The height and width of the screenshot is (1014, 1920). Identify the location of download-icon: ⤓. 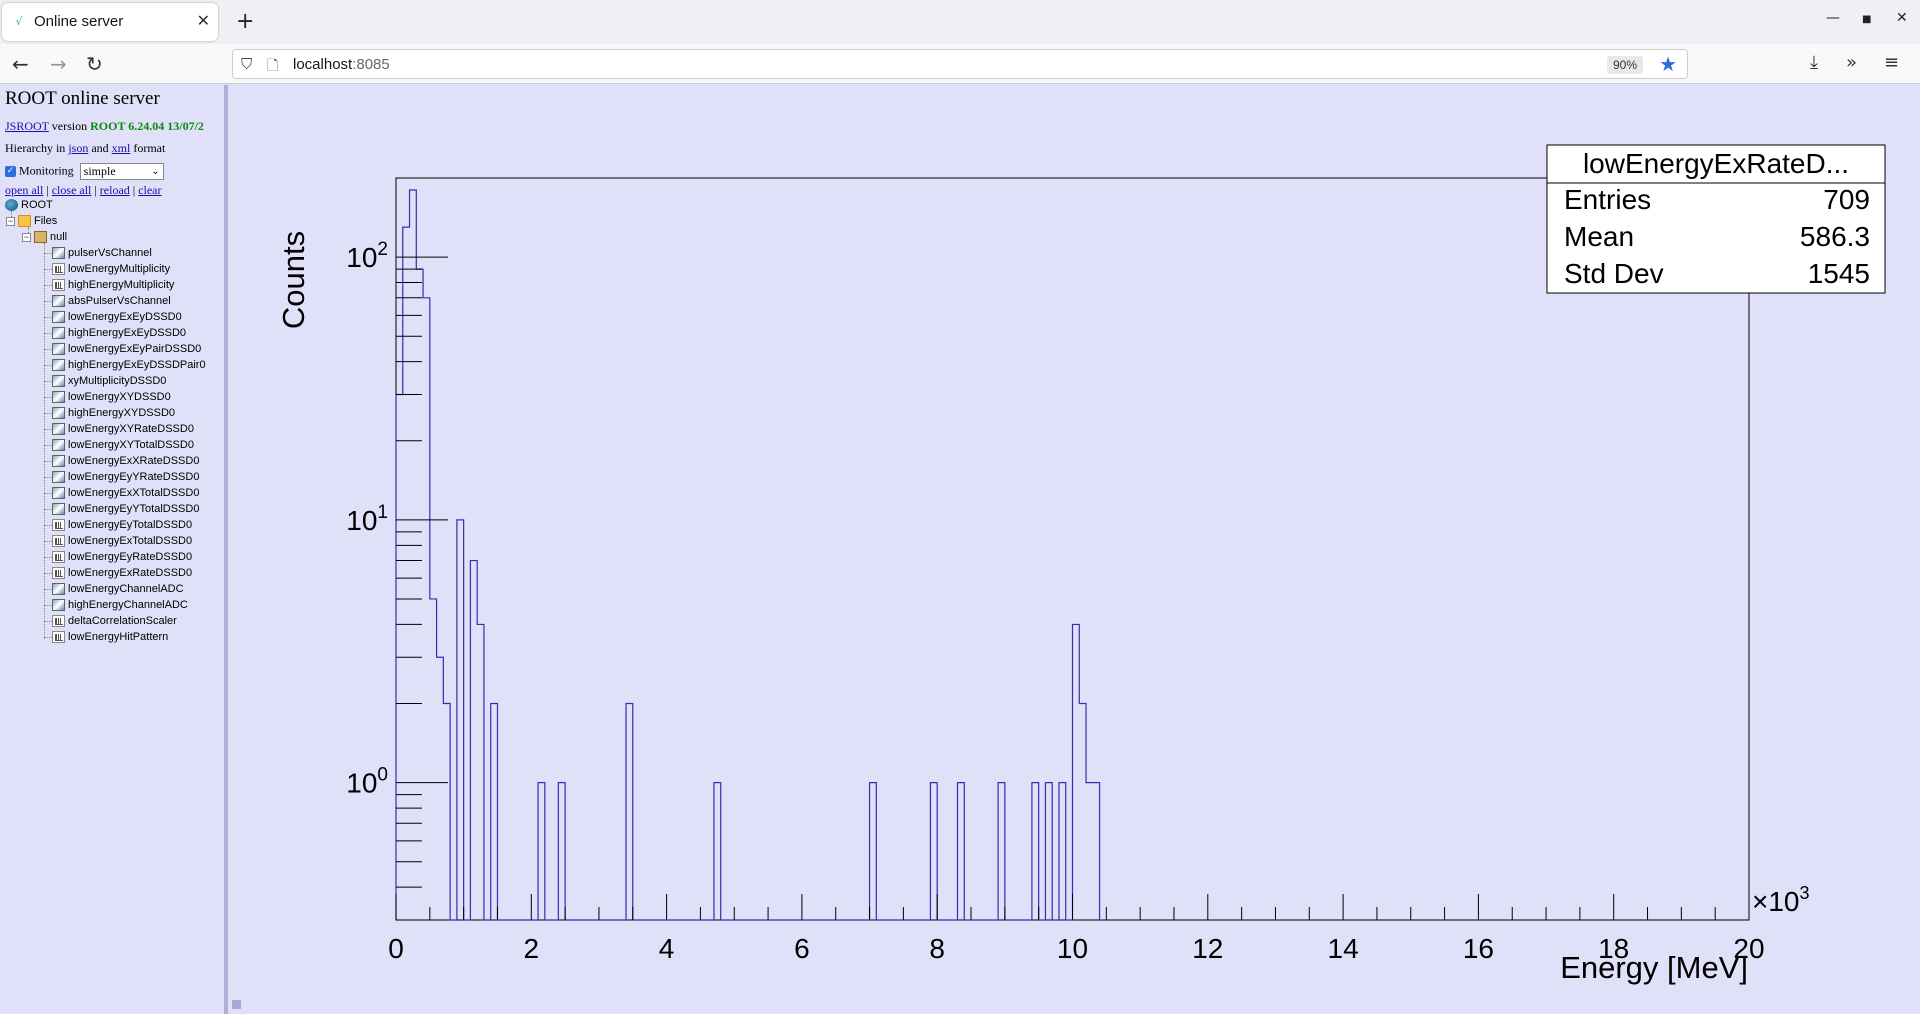
(1814, 62).